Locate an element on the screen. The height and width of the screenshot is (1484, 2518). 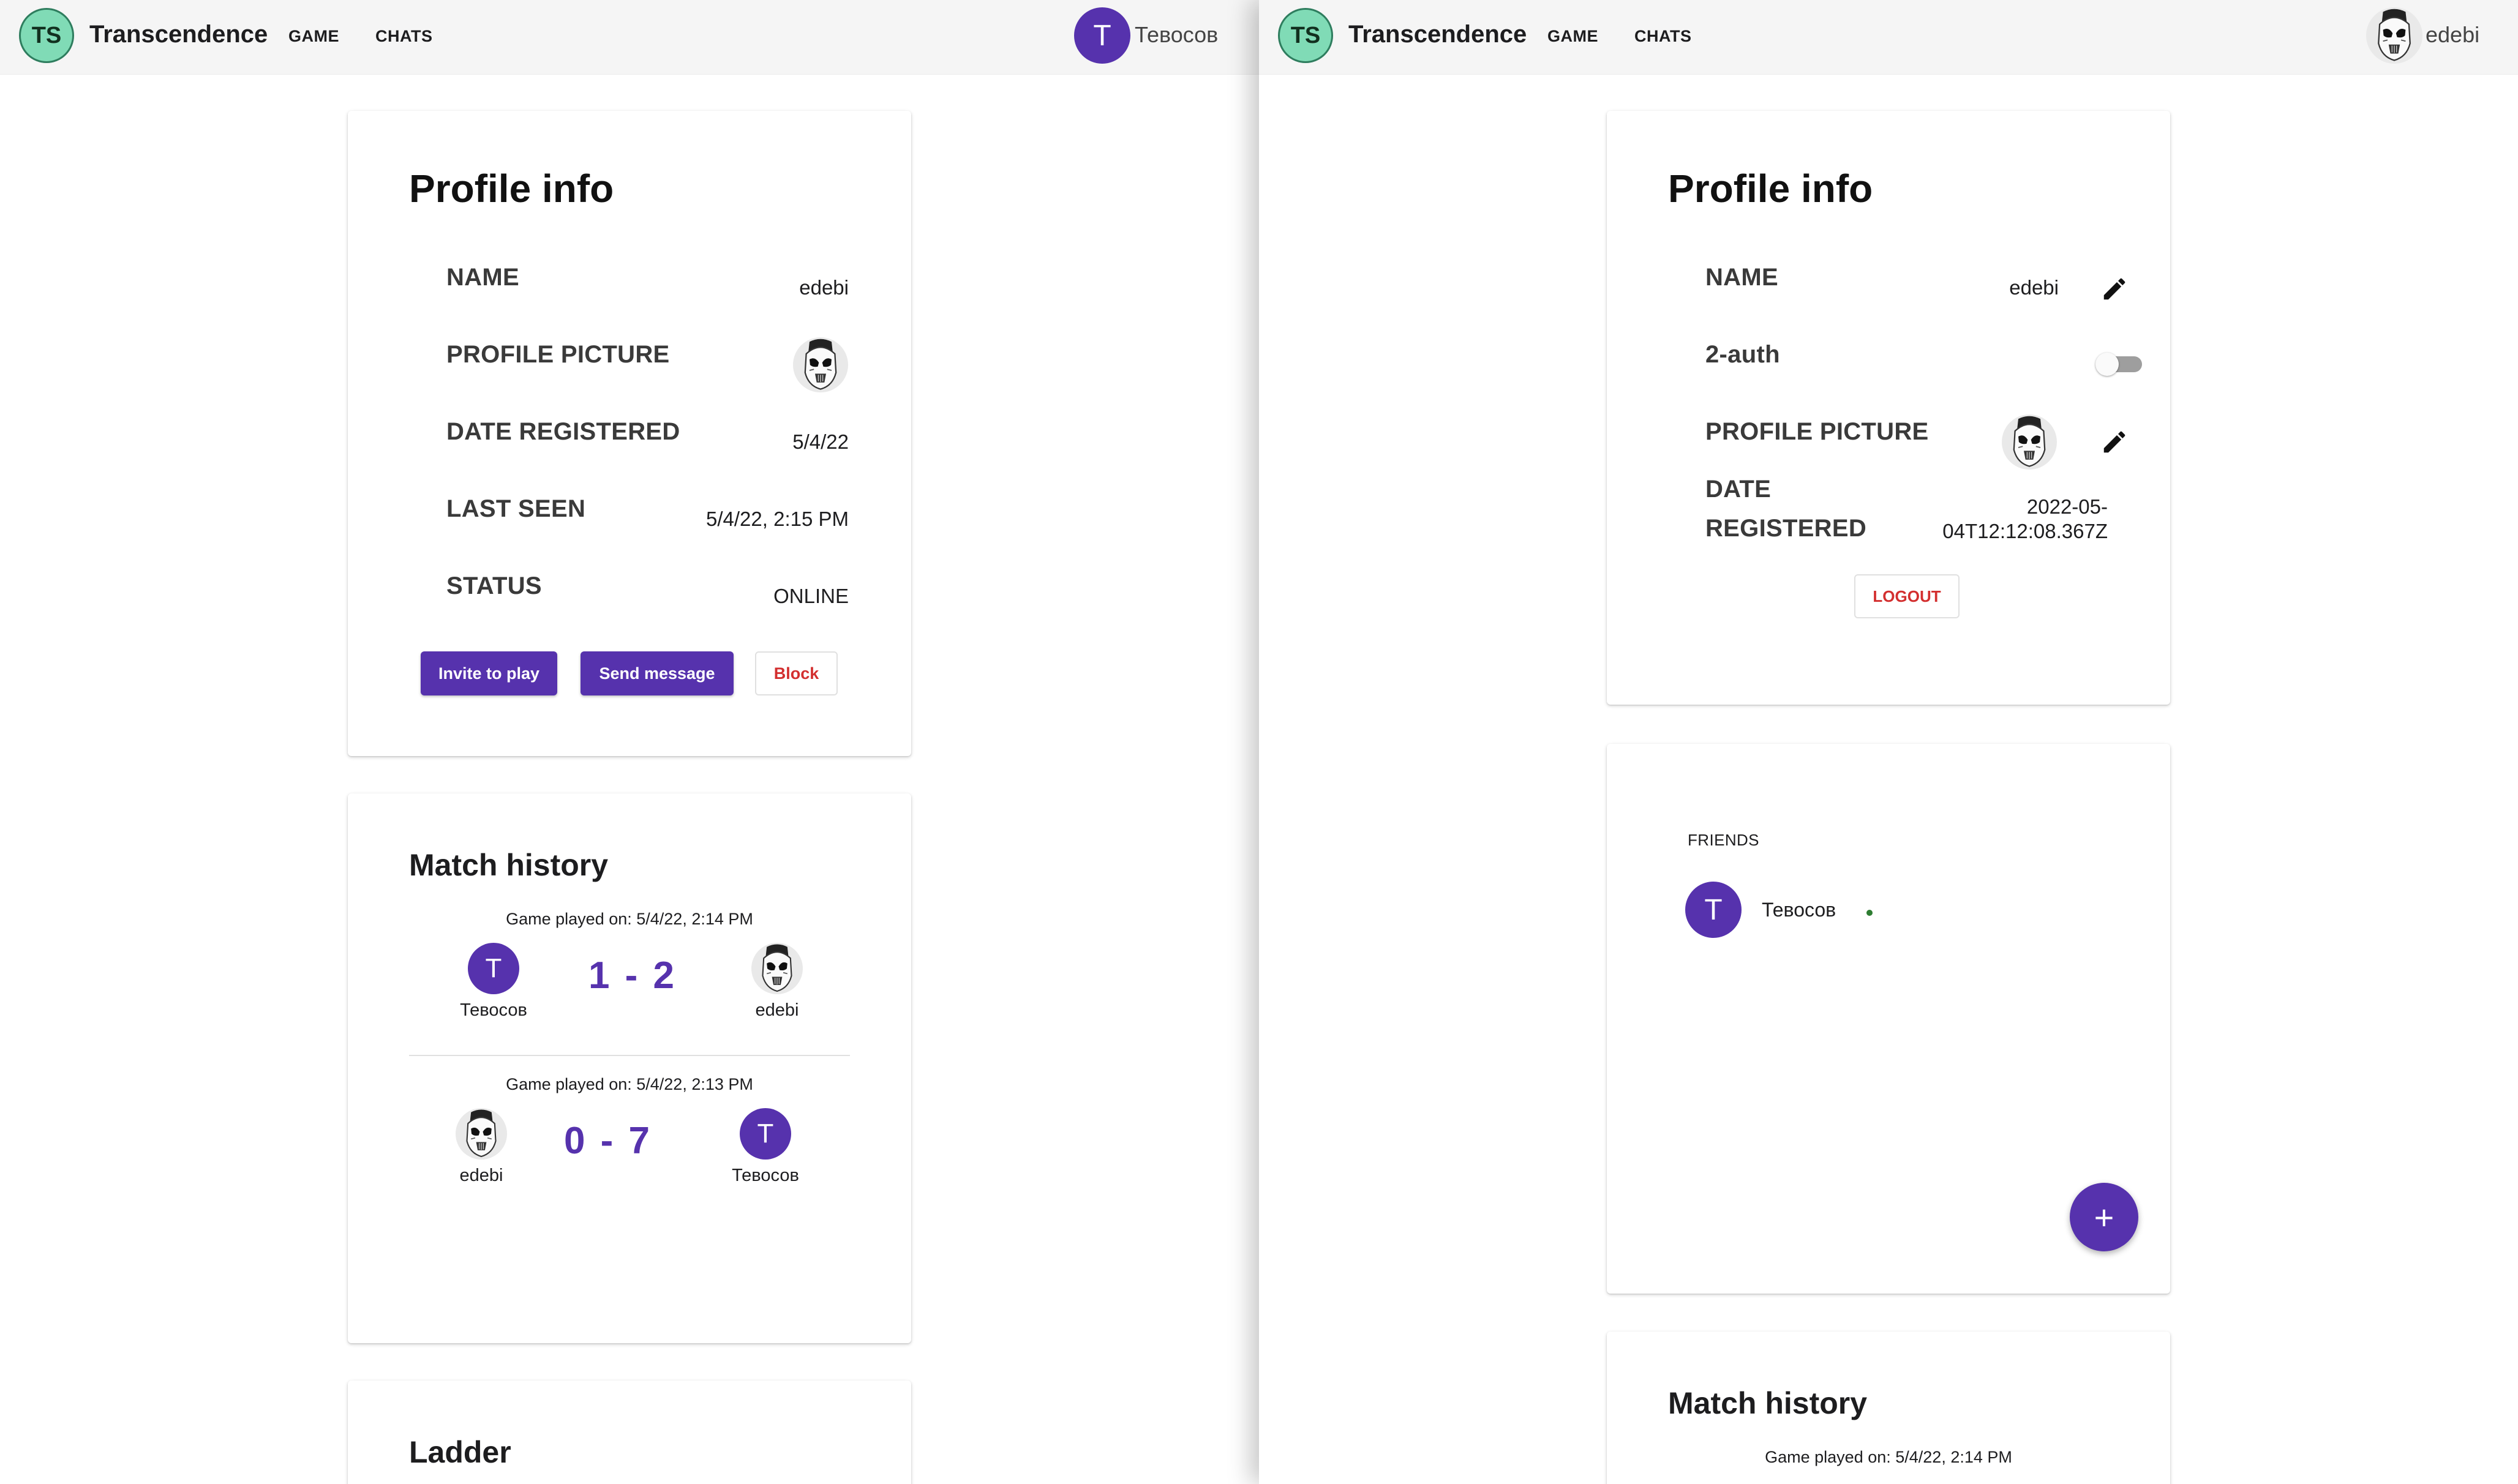
game-score: 0 - 7 is located at coordinates (608, 1141).